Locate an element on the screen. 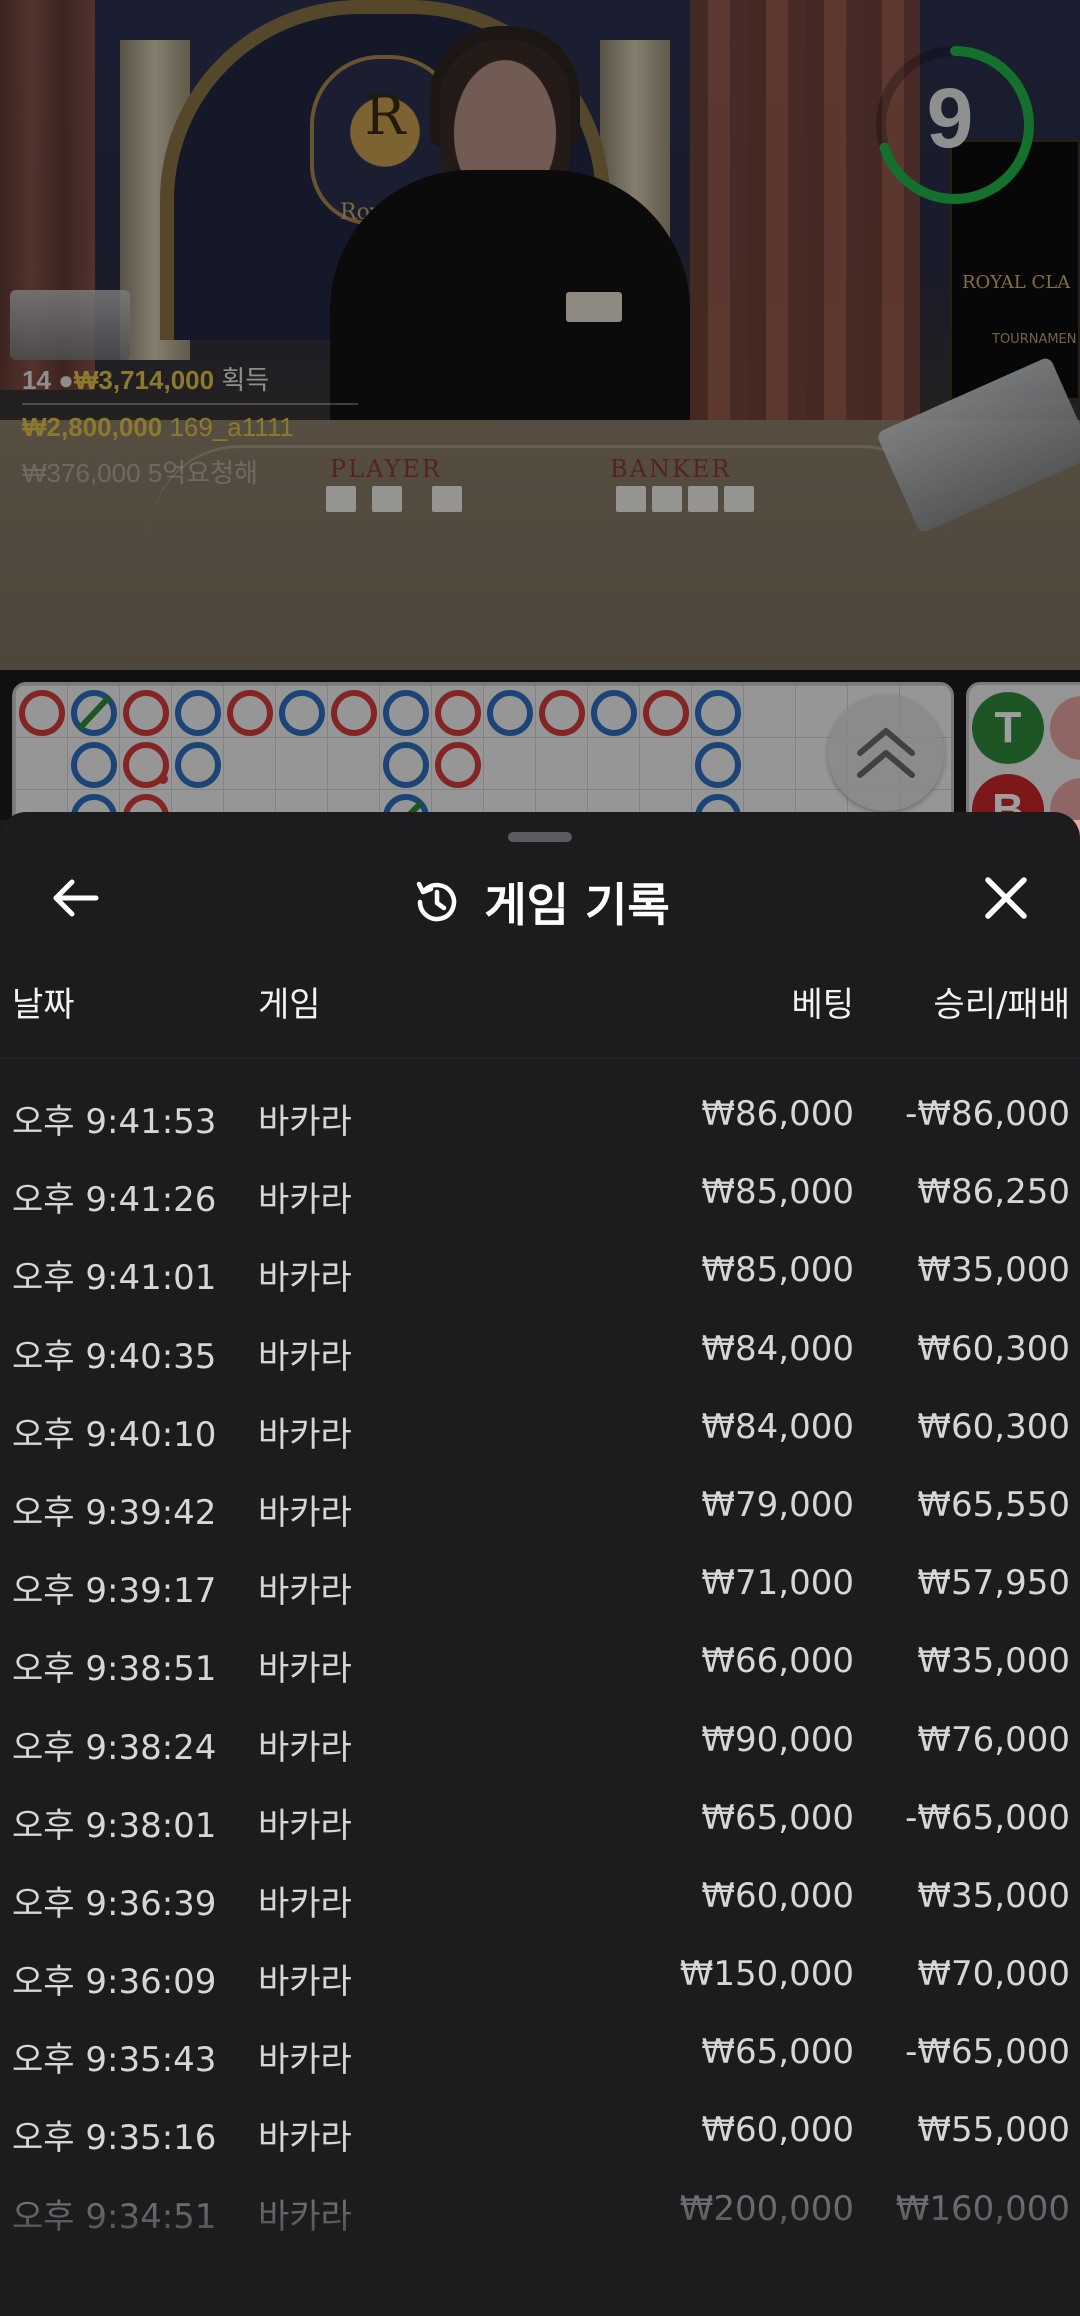  row-time: 오후 9:38:01 is located at coordinates (114, 1825).